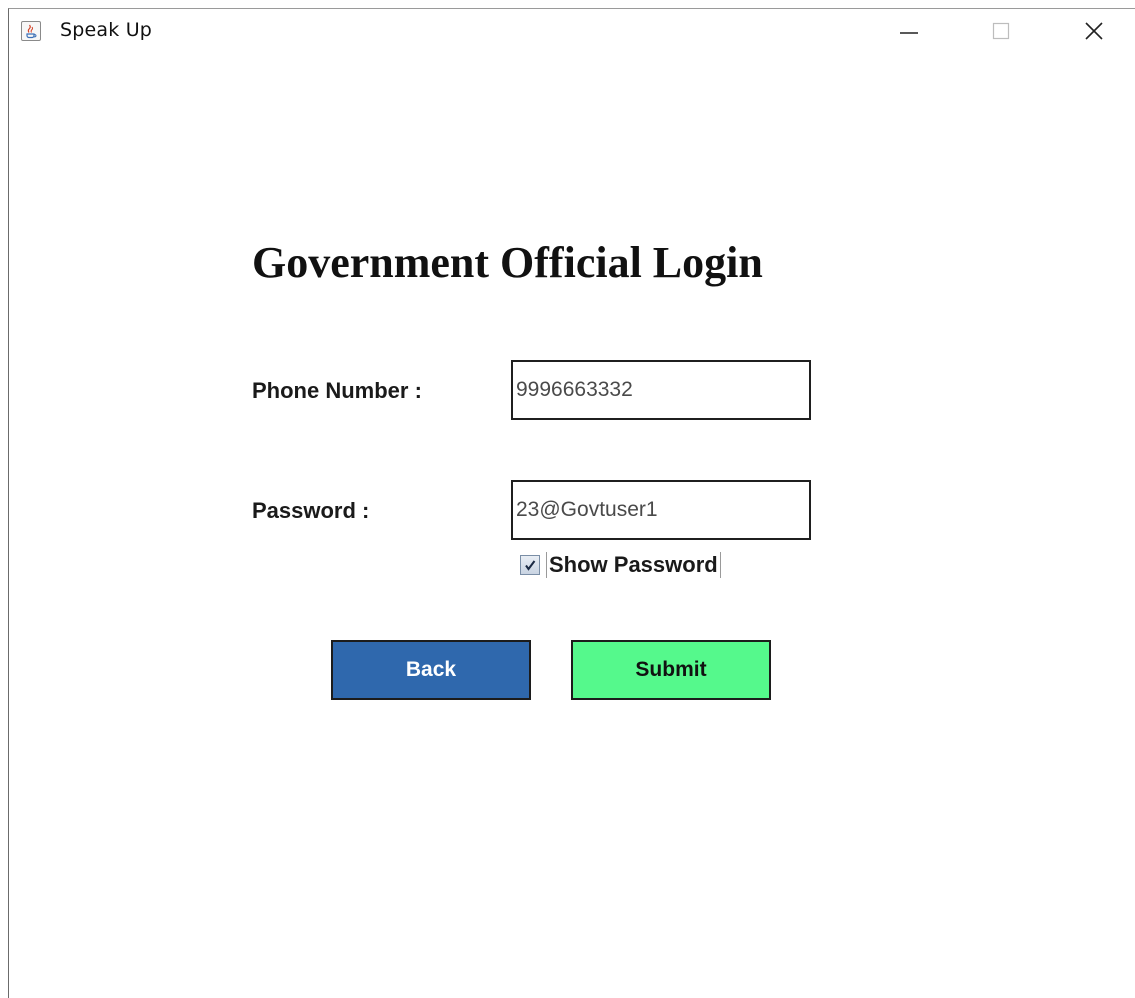 This screenshot has height=998, width=1135. I want to click on show-password-label: Show Password, so click(633, 564).